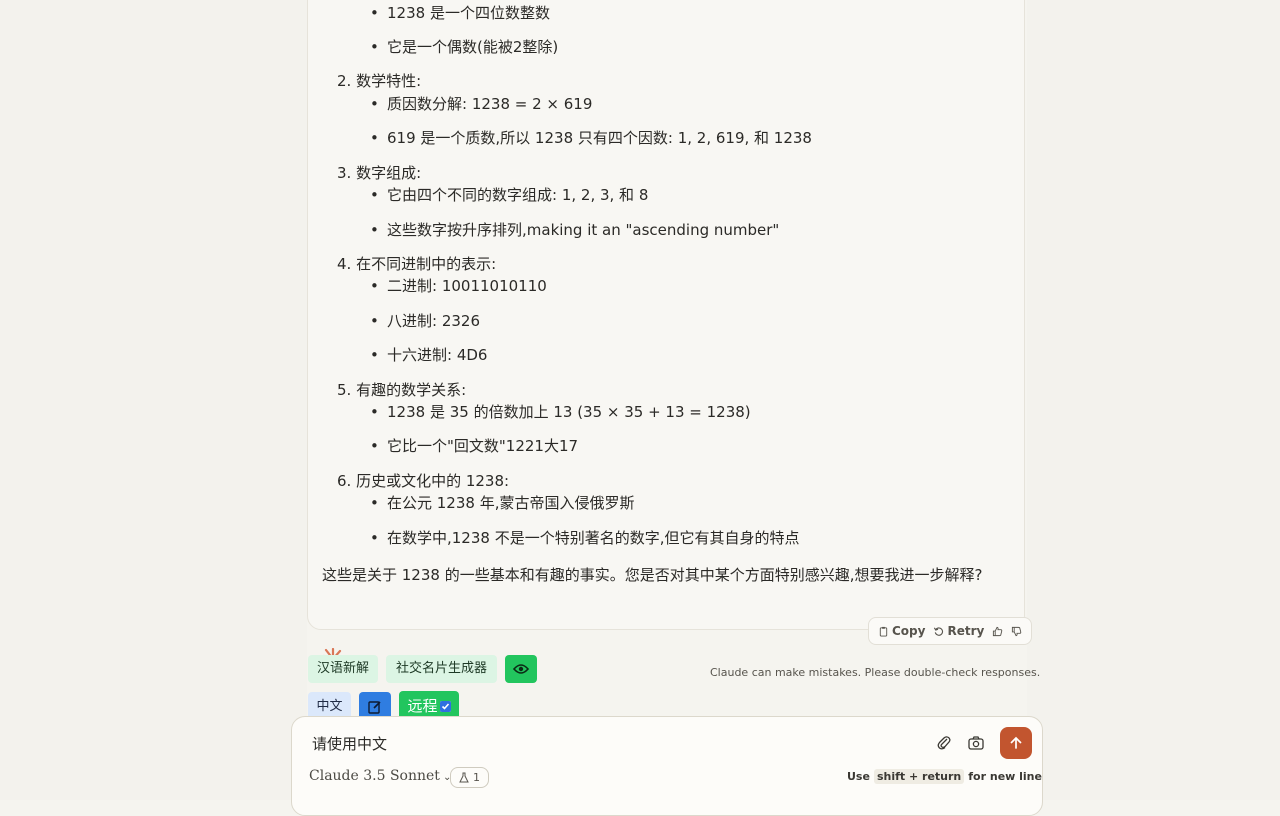 This screenshot has width=1280, height=816. I want to click on shortcut-key: shift + return, so click(919, 776).